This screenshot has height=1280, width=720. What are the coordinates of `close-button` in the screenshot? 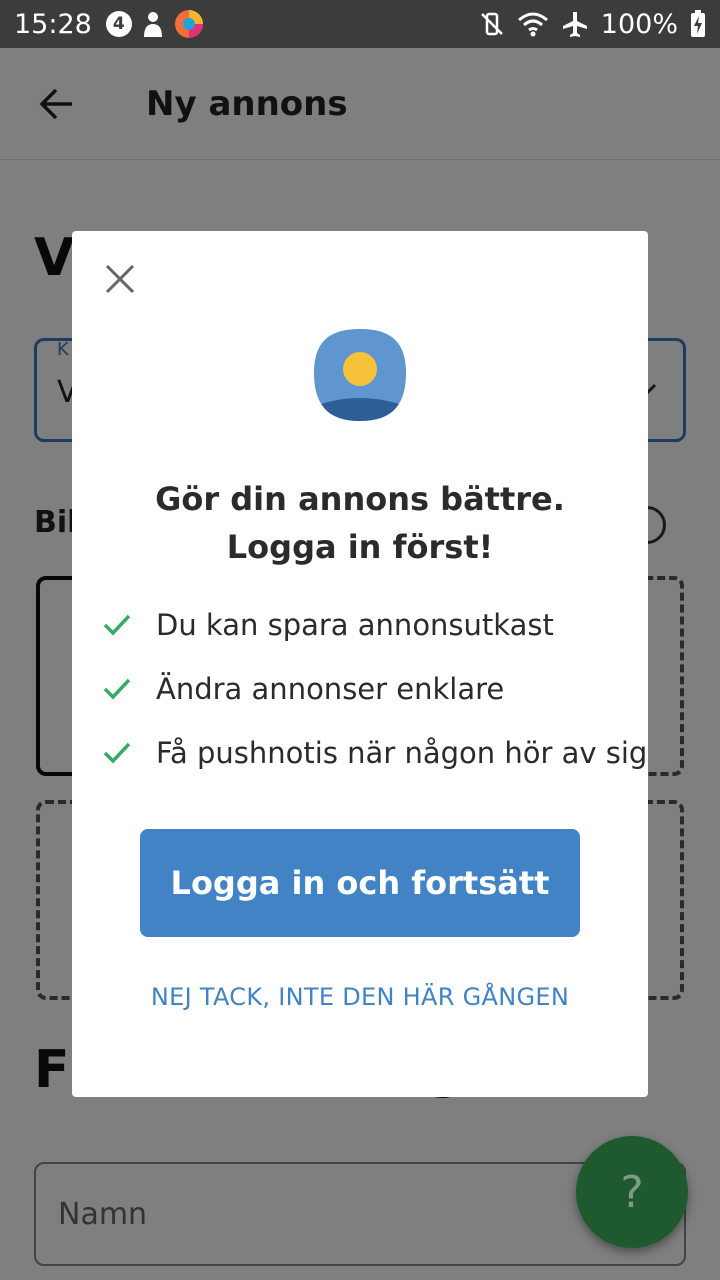 It's located at (120, 279).